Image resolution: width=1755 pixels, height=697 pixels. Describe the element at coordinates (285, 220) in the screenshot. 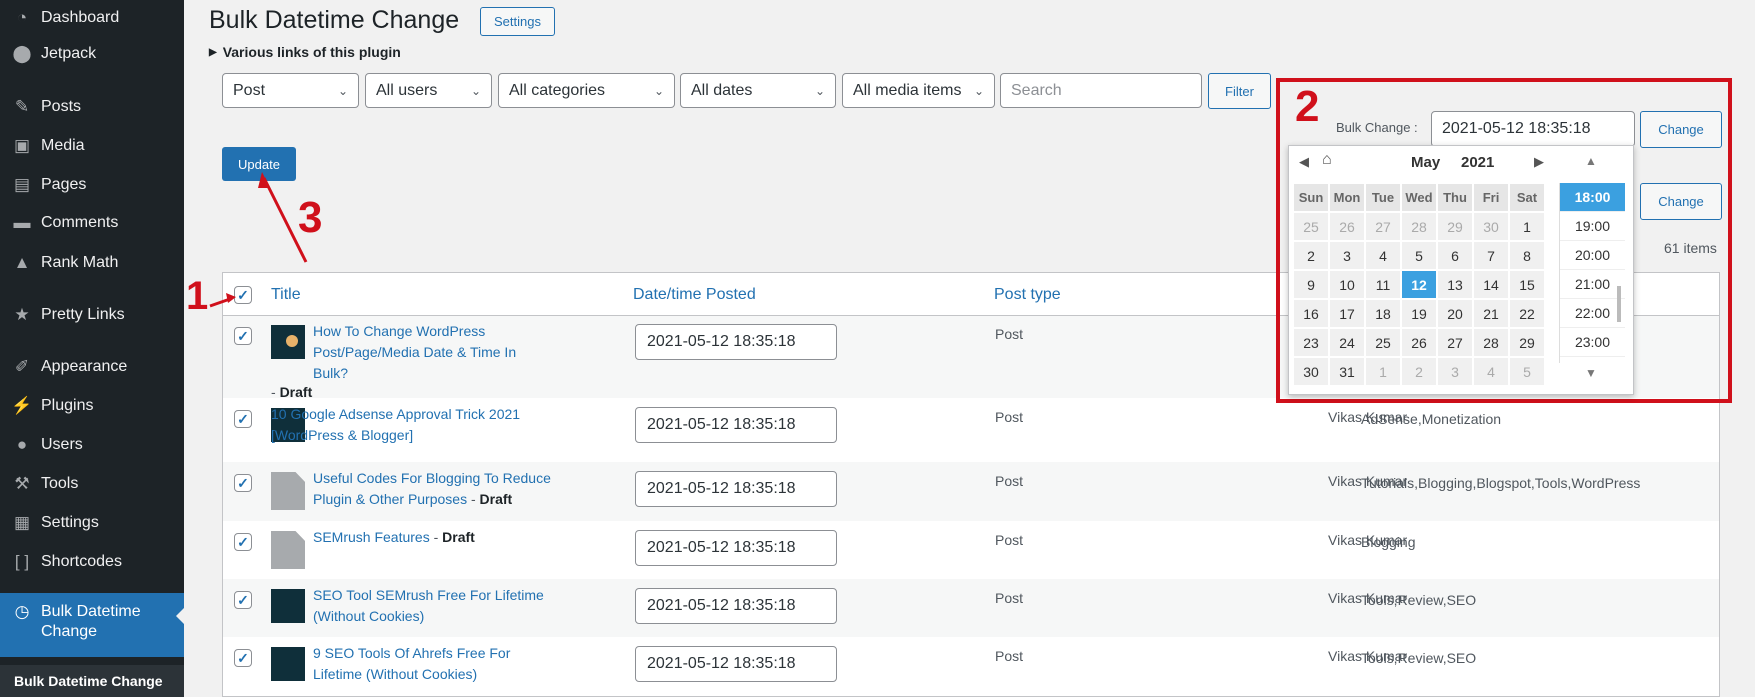

I see `arrow-3-line` at that location.